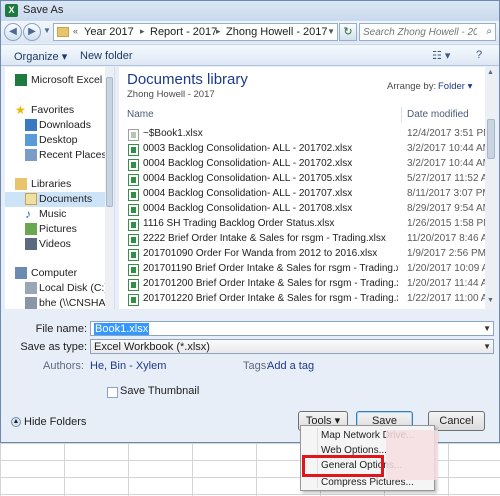  I want to click on documents-icon, so click(31, 199).